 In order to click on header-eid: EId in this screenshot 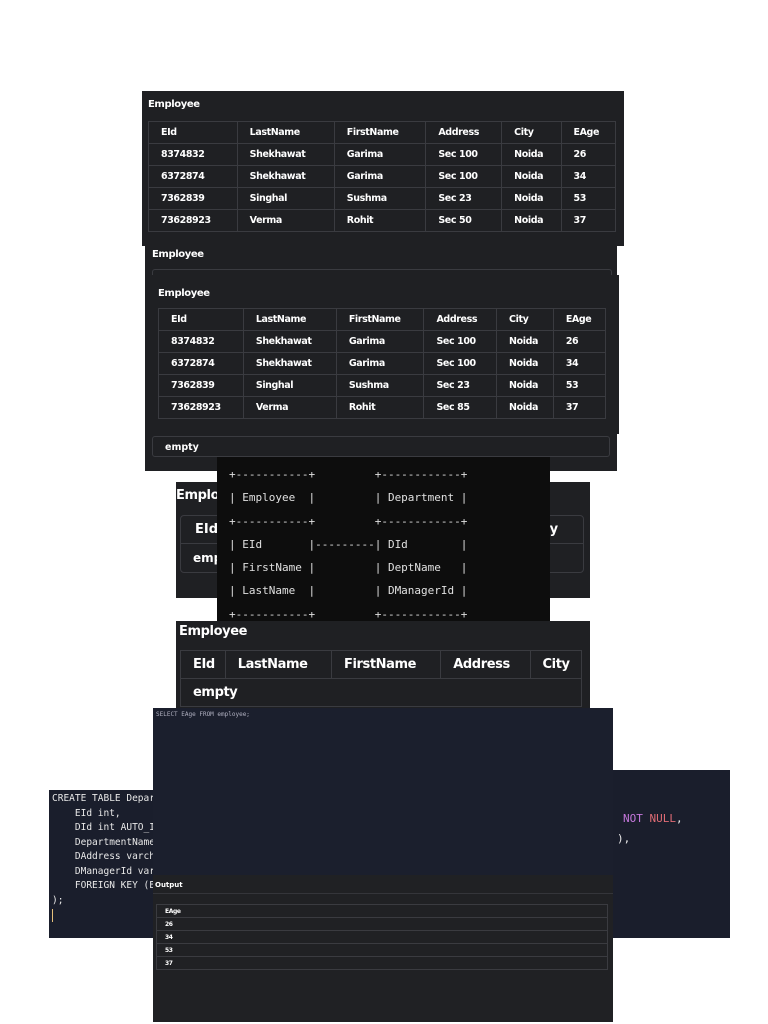, I will do `click(207, 529)`.